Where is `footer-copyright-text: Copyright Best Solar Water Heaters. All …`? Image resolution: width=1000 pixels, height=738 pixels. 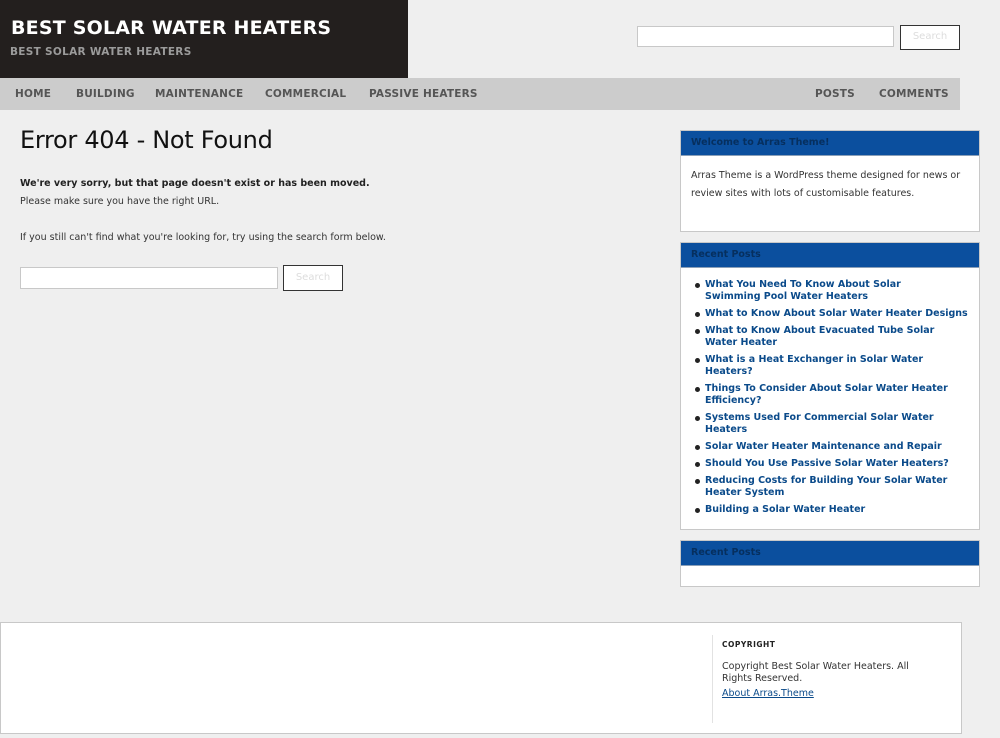
footer-copyright-text: Copyright Best Solar Water Heaters. All … is located at coordinates (815, 672).